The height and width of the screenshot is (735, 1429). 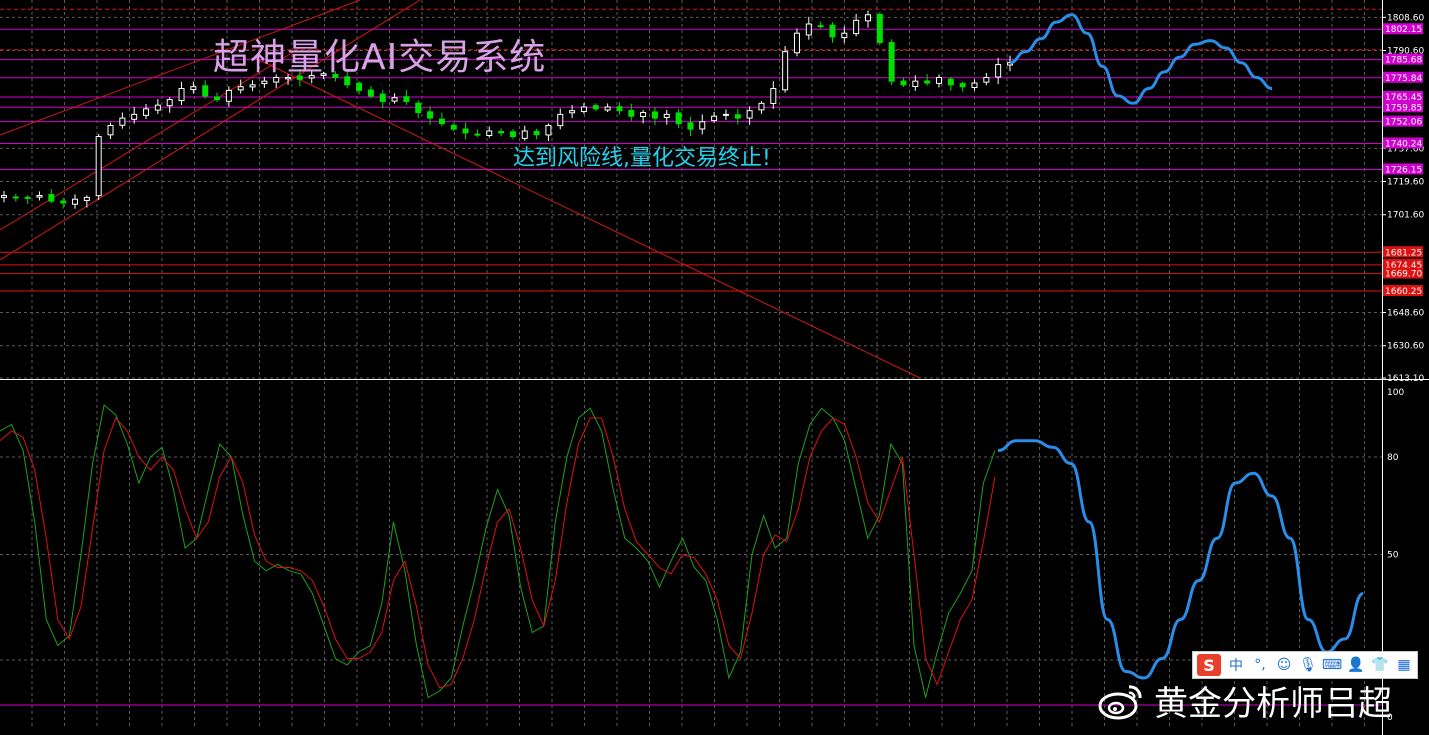 I want to click on weibo-watermark: 黄金分析师吕超, so click(x=1245, y=700).